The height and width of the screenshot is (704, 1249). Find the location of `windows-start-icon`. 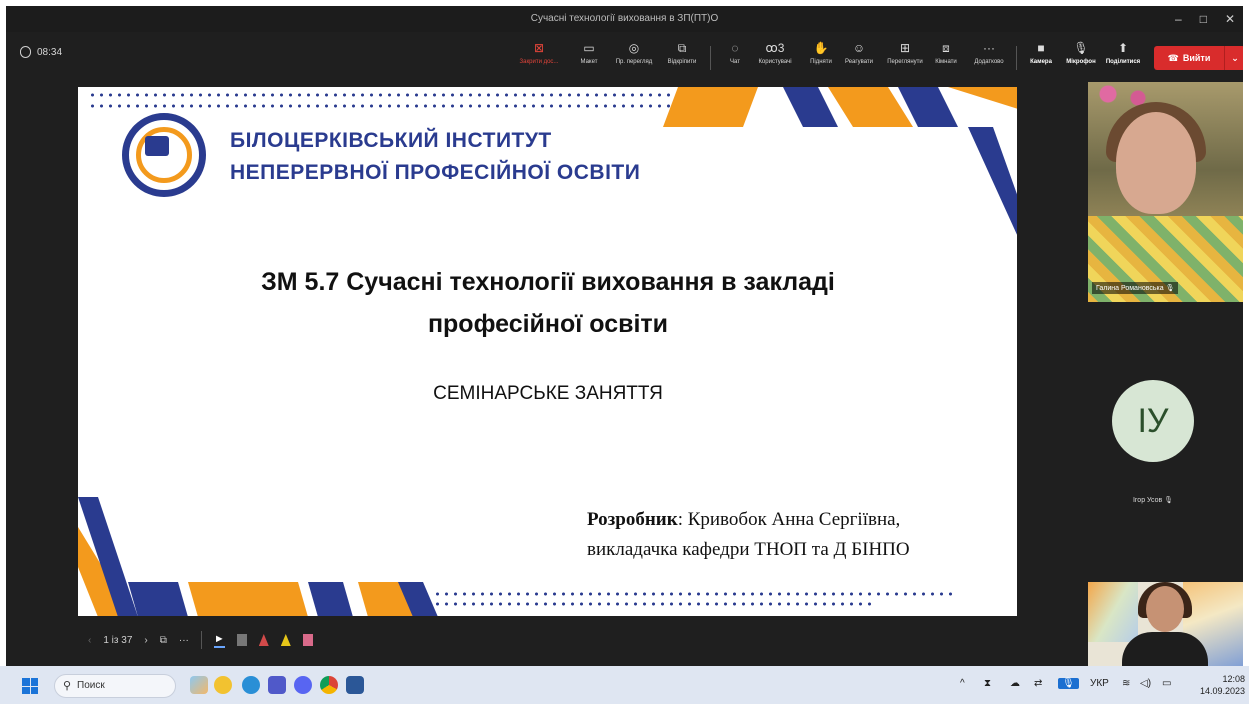

windows-start-icon is located at coordinates (30, 686).